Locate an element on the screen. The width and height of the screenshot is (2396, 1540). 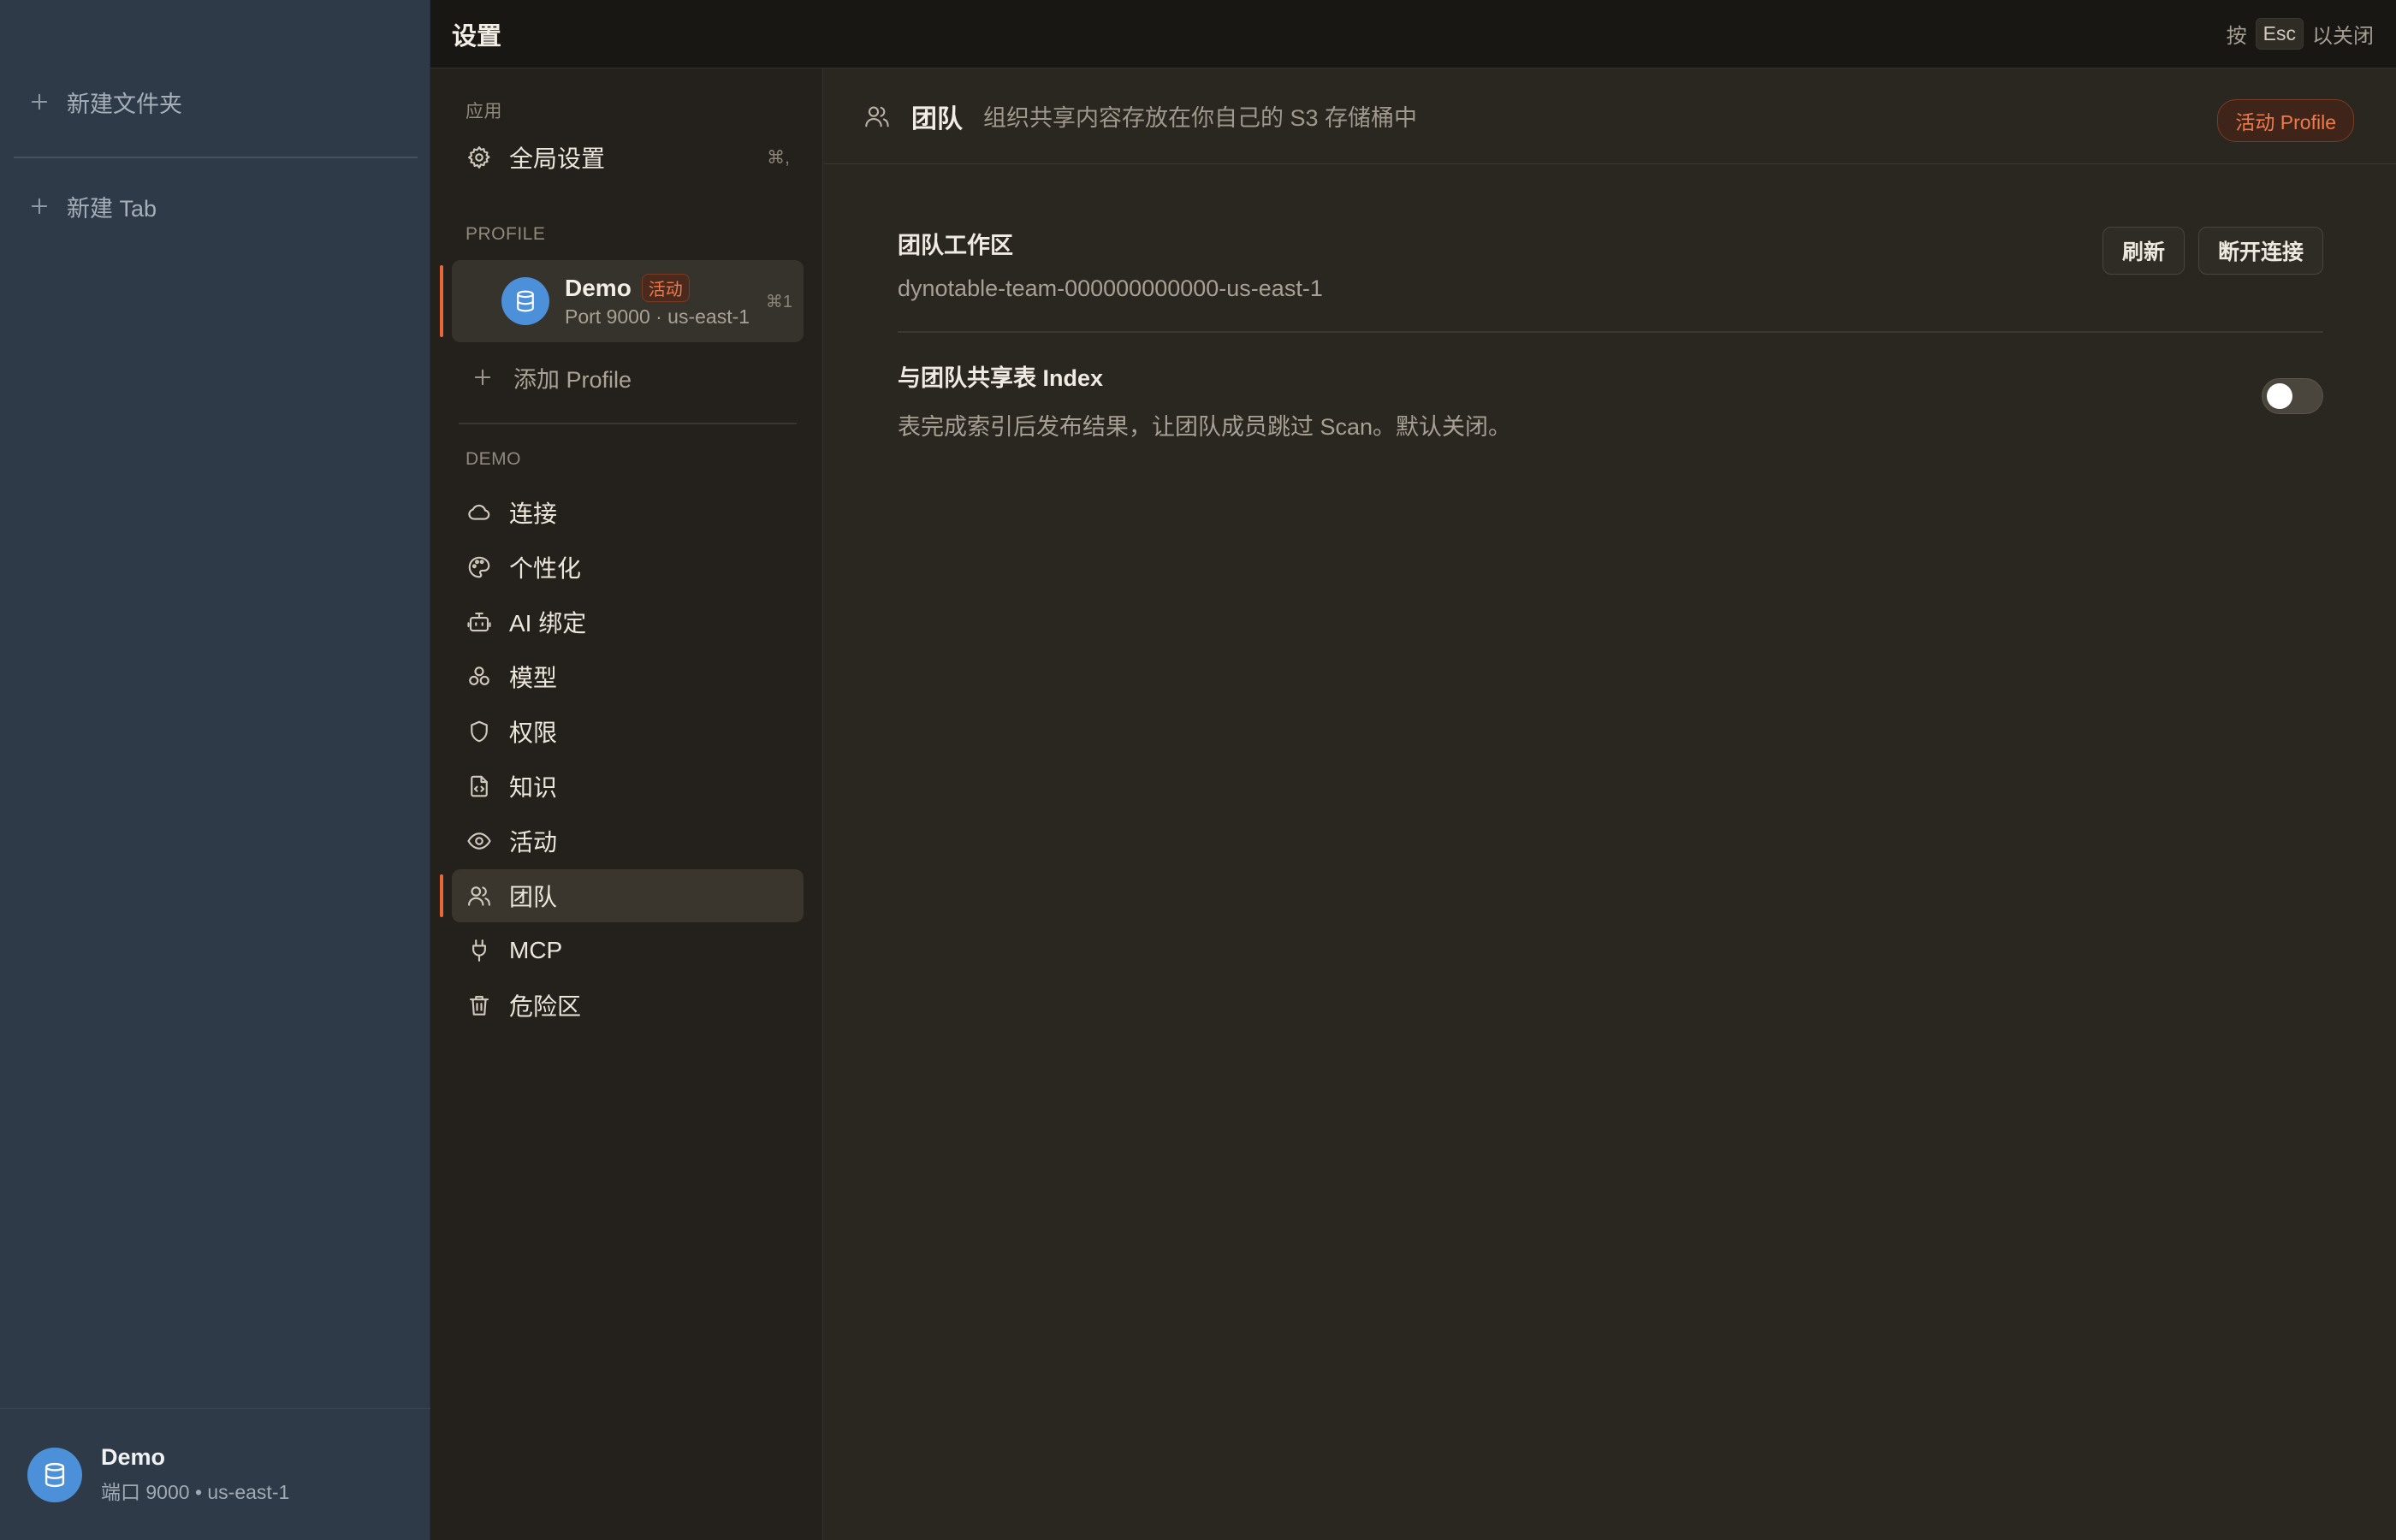
nav-item-global-settings: 全局设置 ⌘, is located at coordinates (628, 157).